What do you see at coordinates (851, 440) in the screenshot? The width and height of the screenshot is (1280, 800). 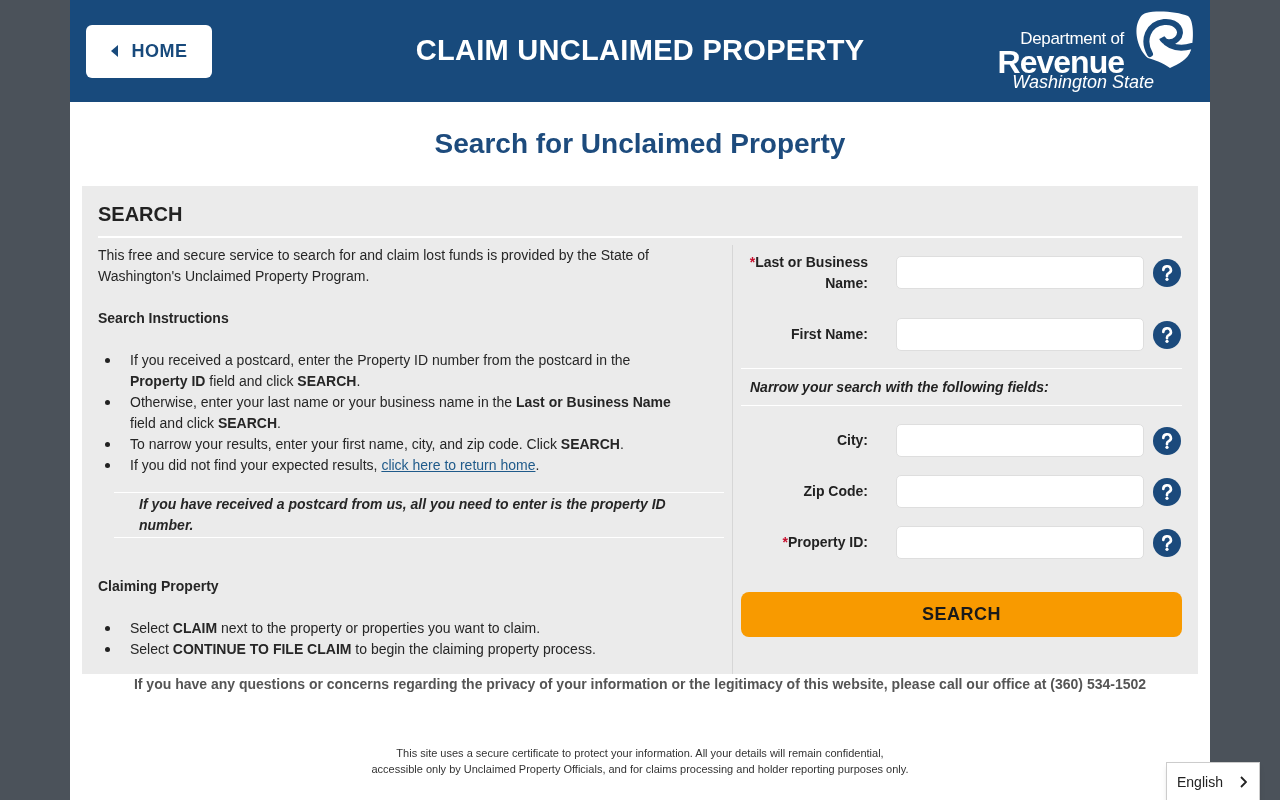 I see `field-label: City:` at bounding box center [851, 440].